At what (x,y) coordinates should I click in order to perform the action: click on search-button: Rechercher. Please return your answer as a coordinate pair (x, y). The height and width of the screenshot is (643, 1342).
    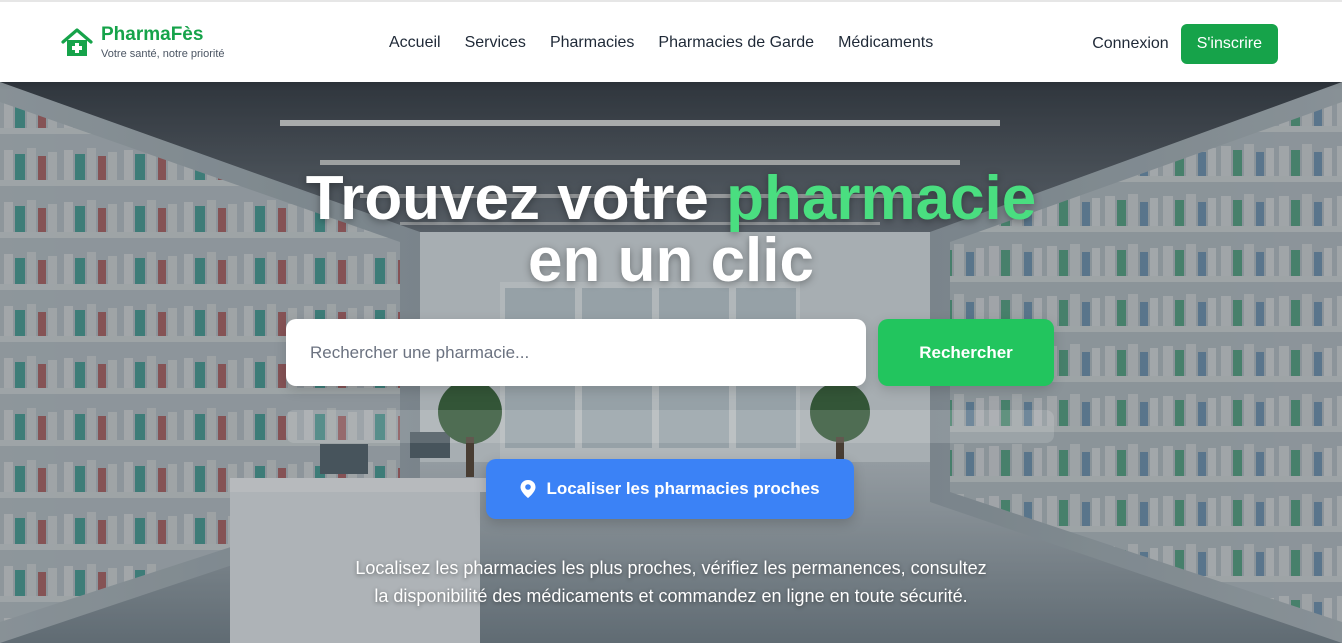
    Looking at the image, I should click on (966, 352).